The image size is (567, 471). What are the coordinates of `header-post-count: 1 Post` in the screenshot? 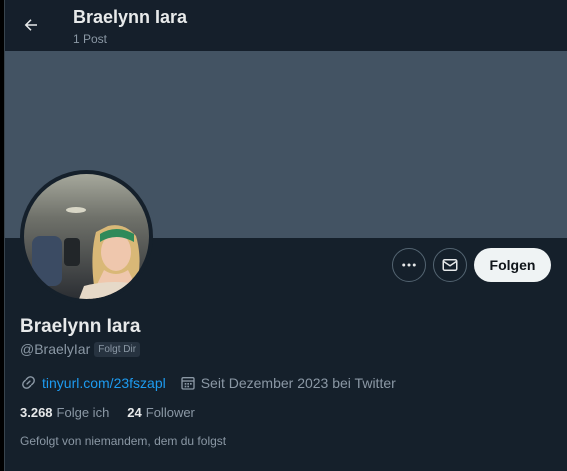 It's located at (90, 39).